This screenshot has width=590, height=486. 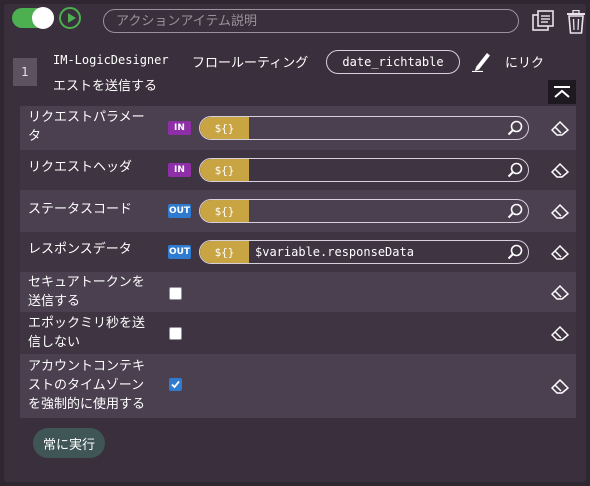 What do you see at coordinates (70, 18) in the screenshot?
I see `play-icon` at bounding box center [70, 18].